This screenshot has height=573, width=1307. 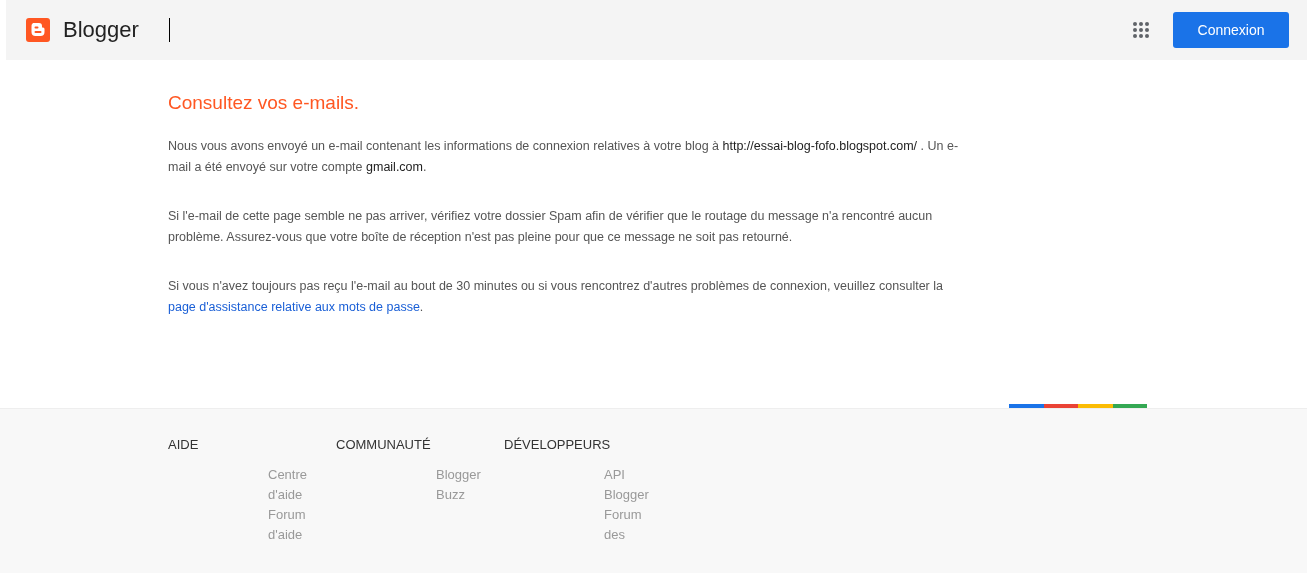 I want to click on footer-link: Forum des, so click(x=631, y=525).